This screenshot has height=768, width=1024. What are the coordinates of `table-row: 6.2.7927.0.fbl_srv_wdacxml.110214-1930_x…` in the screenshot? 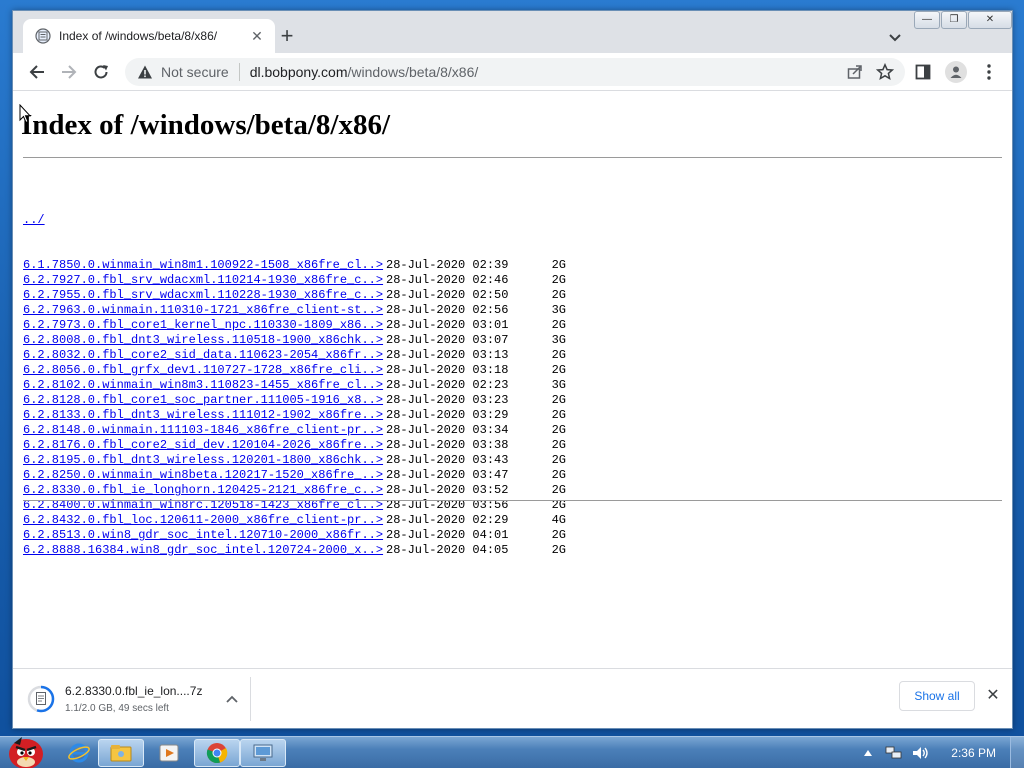 It's located at (294, 280).